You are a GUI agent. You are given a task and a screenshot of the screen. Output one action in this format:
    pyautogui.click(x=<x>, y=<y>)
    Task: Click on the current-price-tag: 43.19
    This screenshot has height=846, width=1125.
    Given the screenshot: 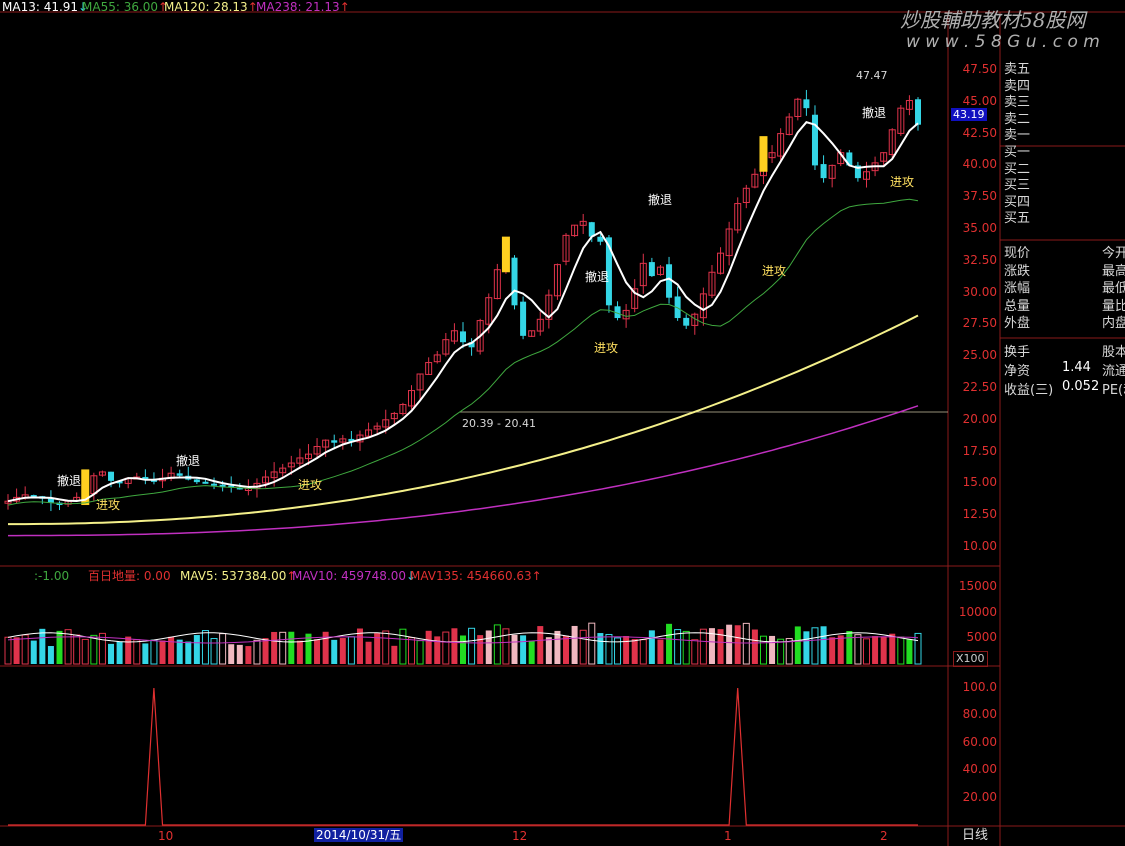 What is the action you would take?
    pyautogui.click(x=969, y=114)
    